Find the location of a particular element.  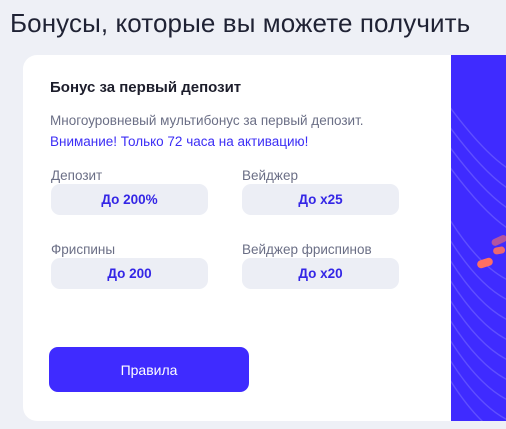

freespins-wager-label: Вейджер фриспинов is located at coordinates (307, 249).